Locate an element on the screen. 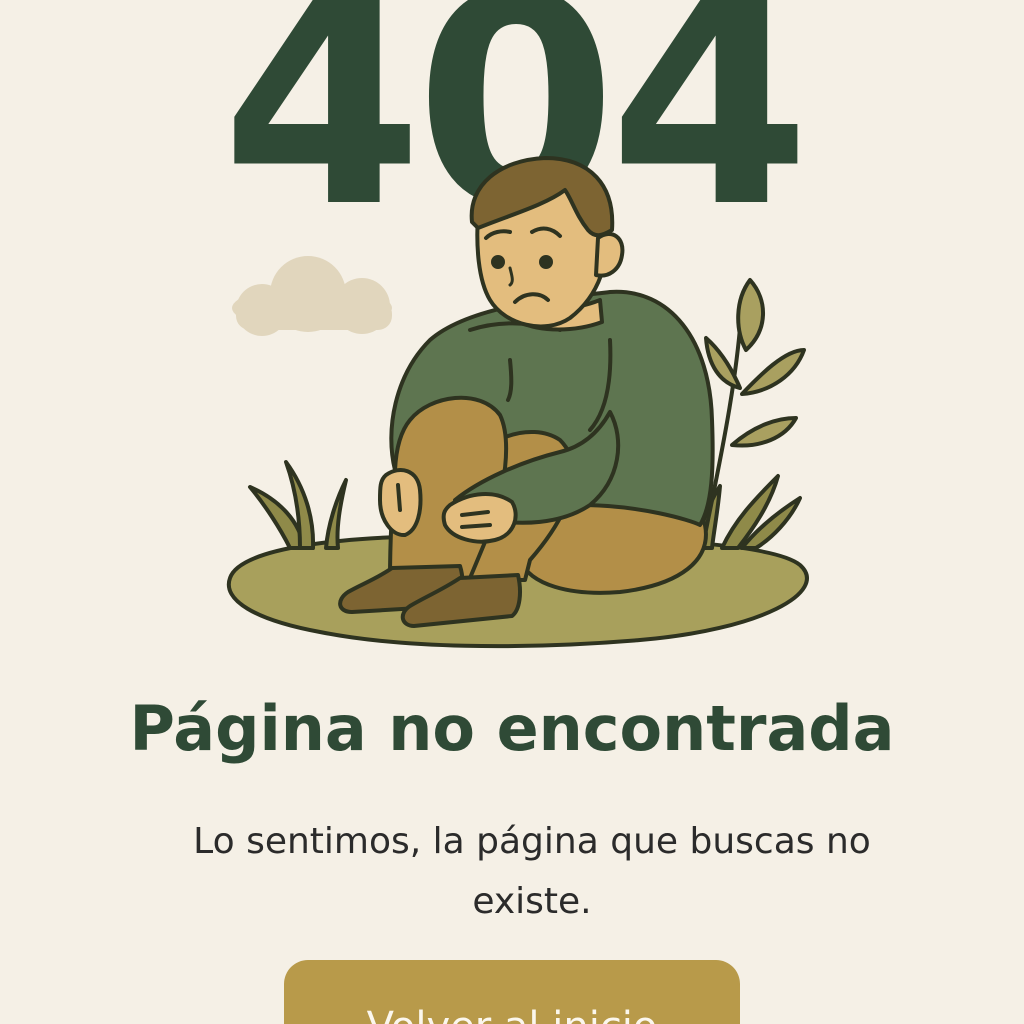  page-title: Página no encontrada is located at coordinates (512, 728).